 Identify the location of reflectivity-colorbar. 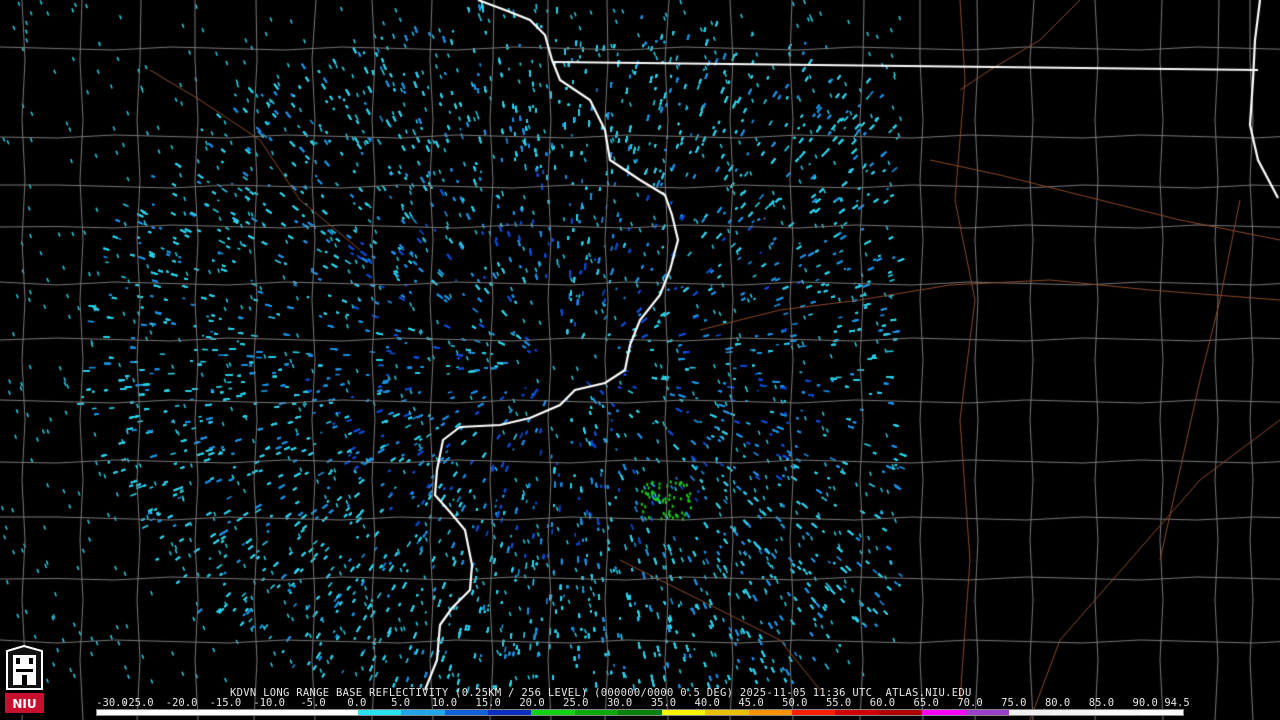
(640, 712).